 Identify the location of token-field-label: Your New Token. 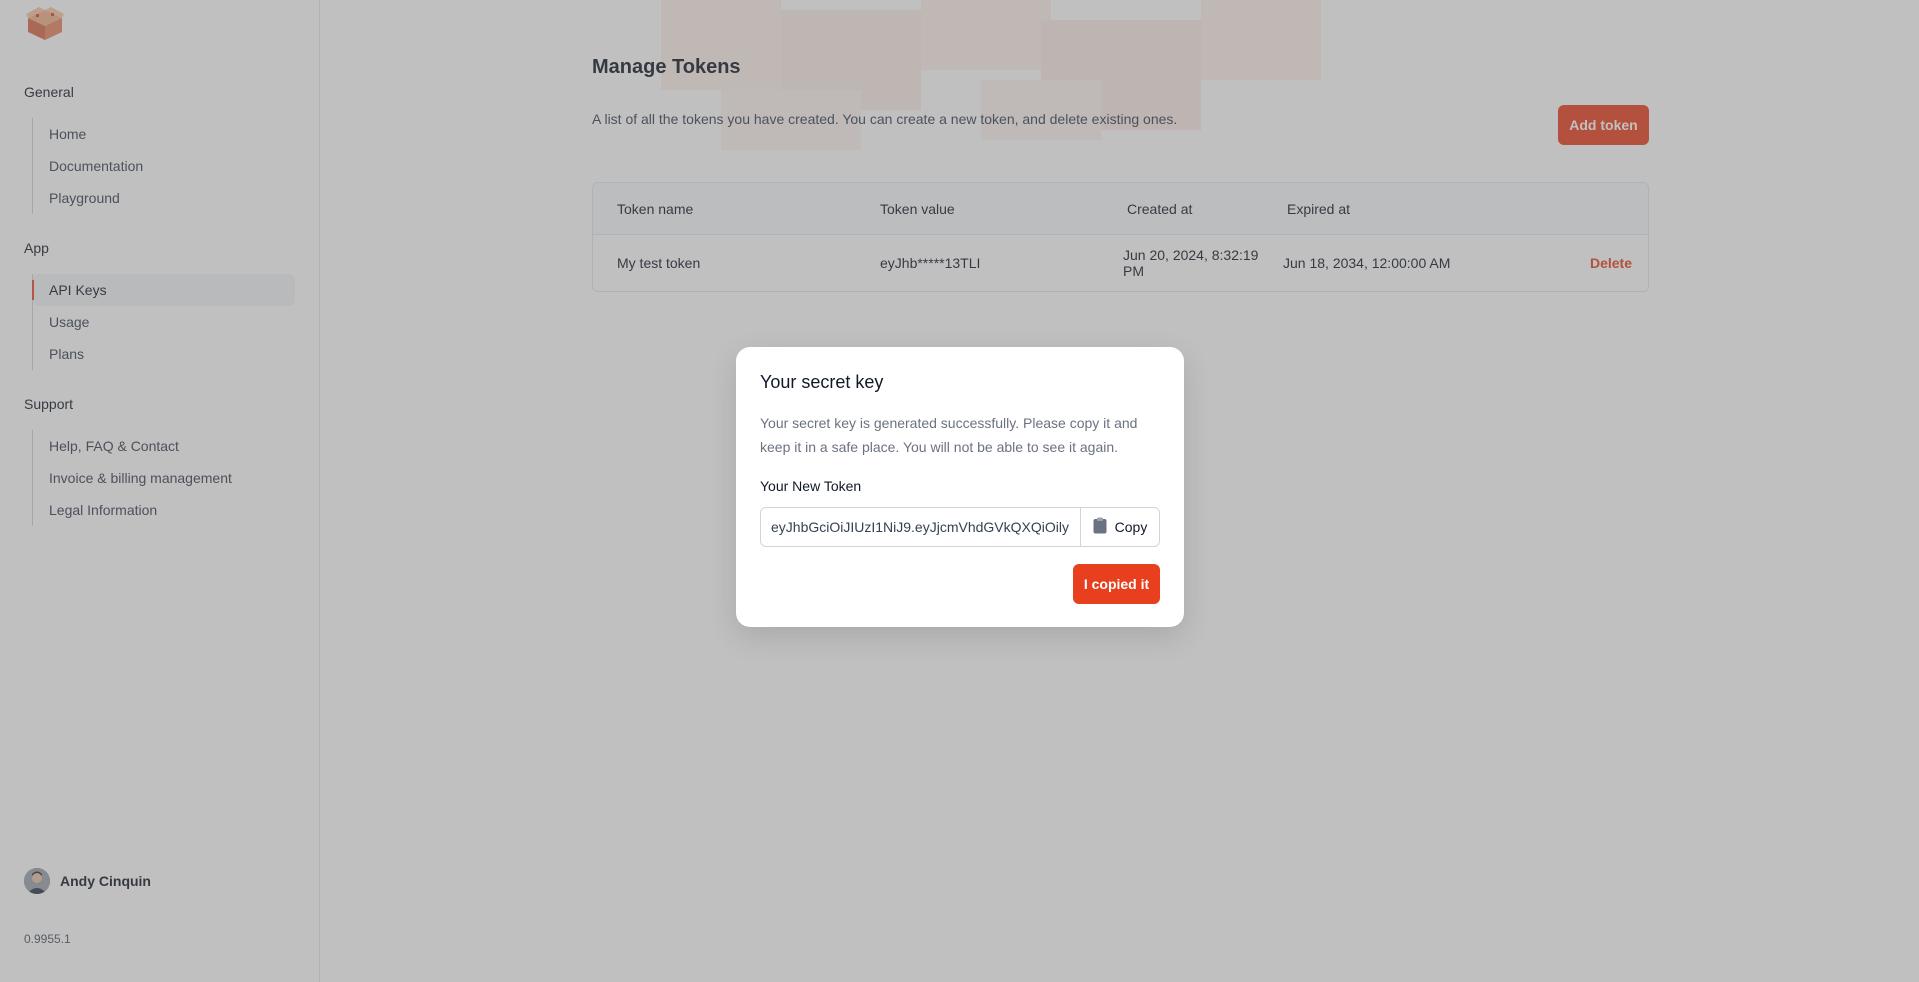
(811, 486).